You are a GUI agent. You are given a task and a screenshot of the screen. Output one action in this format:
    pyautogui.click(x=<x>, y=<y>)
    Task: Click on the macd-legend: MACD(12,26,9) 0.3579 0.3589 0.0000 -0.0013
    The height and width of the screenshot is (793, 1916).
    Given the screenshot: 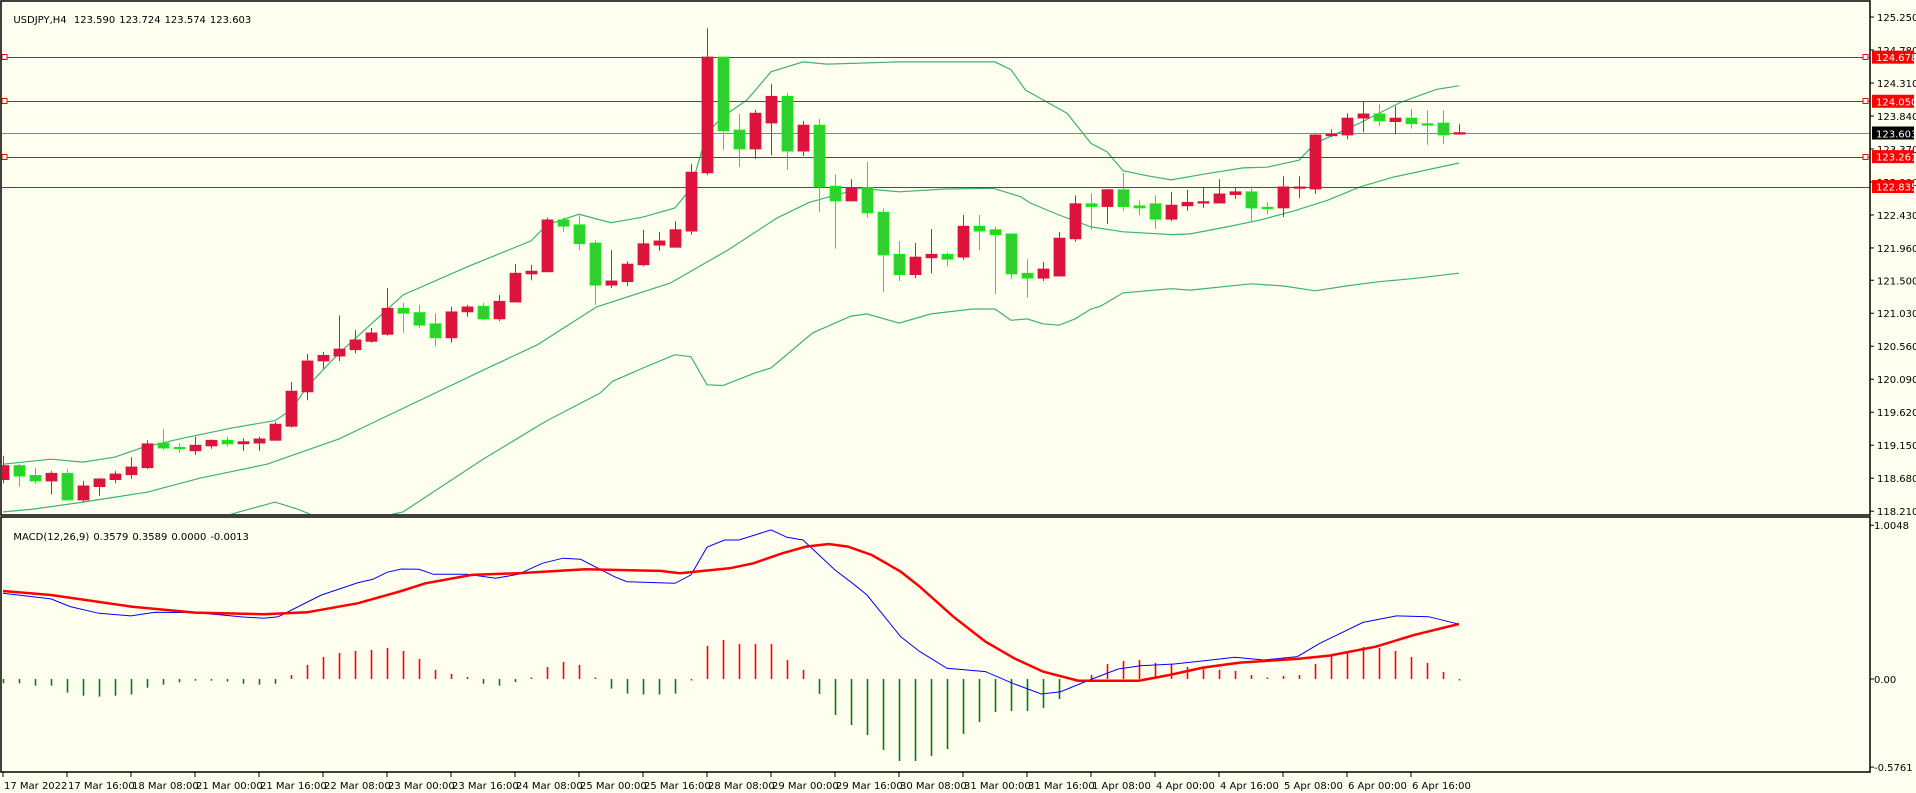 What is the action you would take?
    pyautogui.click(x=130, y=532)
    